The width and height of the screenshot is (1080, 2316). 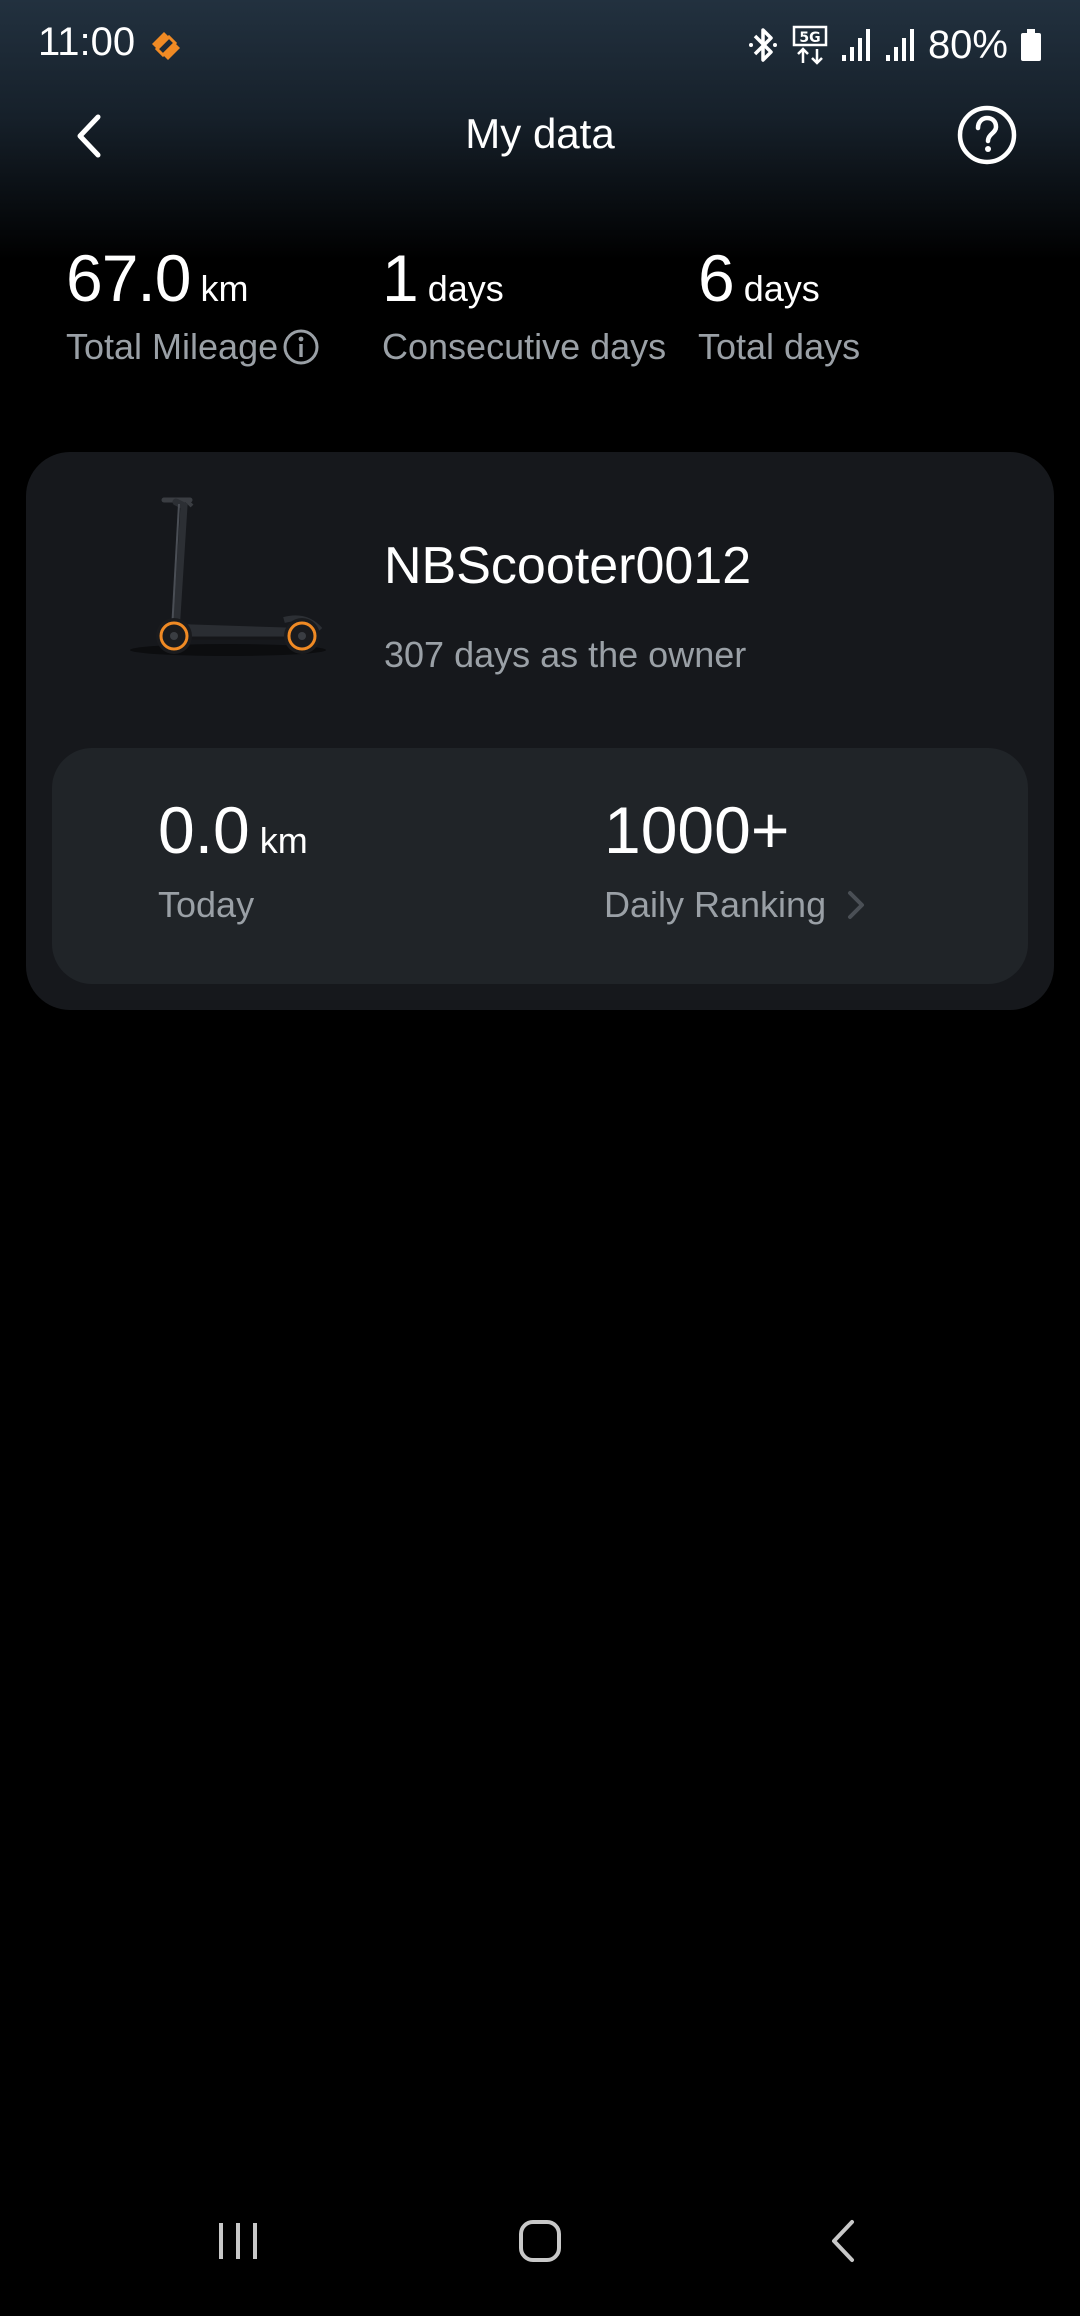 I want to click on device-name: NBScooter0012, so click(x=568, y=566).